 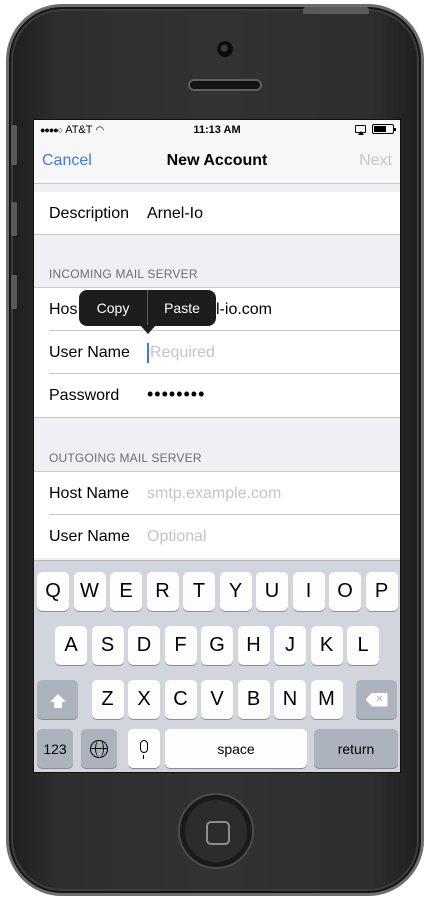 I want to click on incoming-username-label: User Name, so click(x=89, y=352).